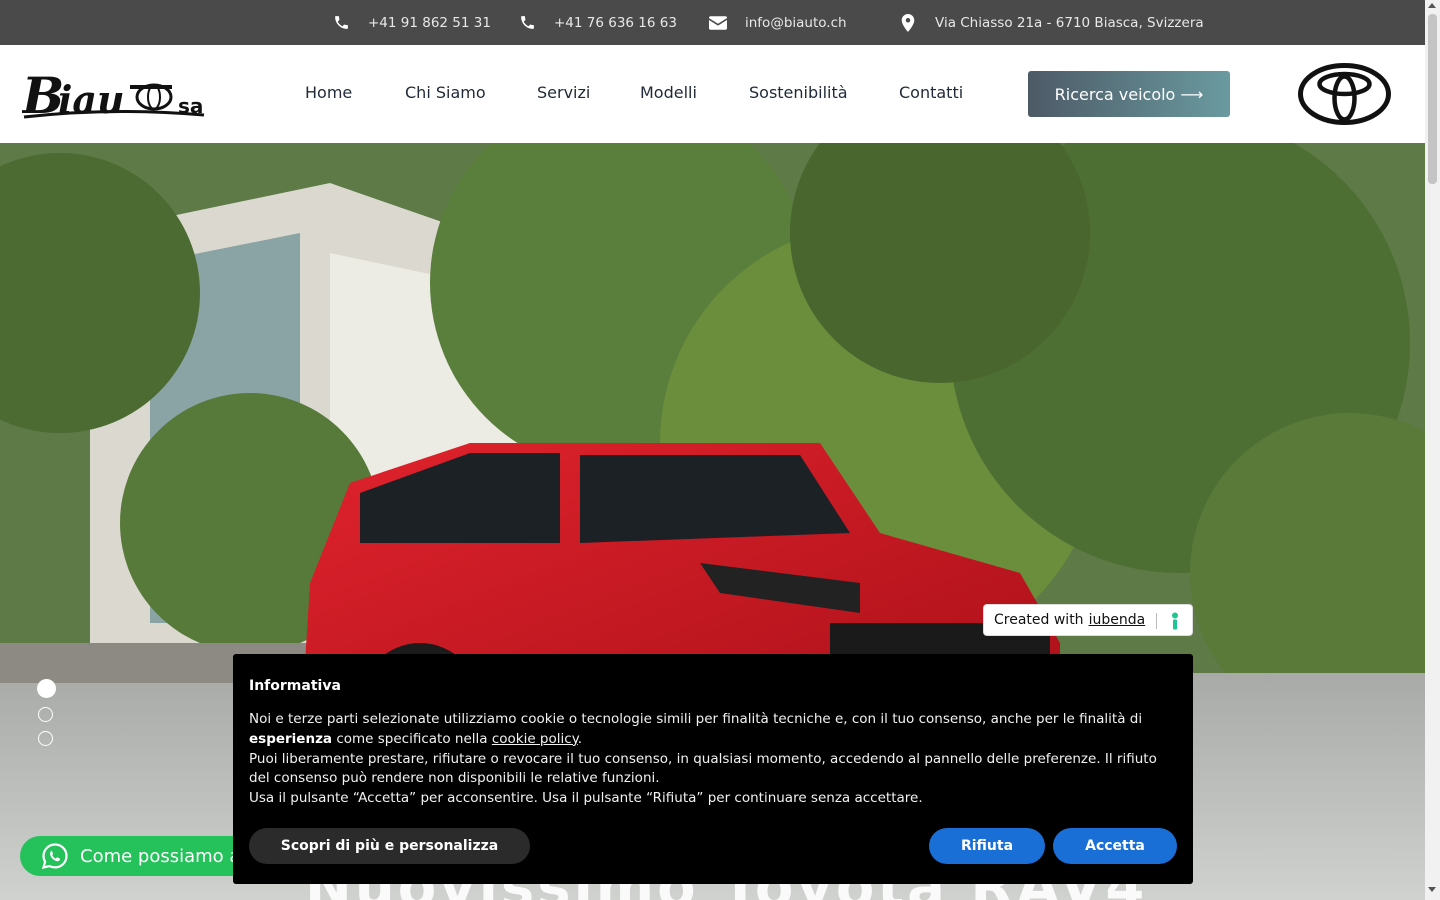  I want to click on cookie-text-1c: ., so click(580, 738).